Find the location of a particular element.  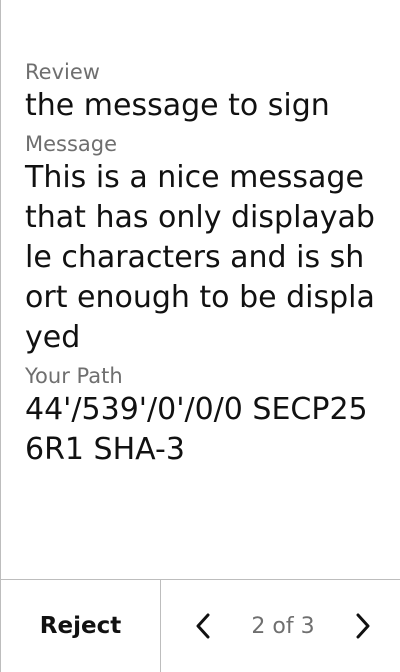

chevron-right-icon is located at coordinates (363, 626).